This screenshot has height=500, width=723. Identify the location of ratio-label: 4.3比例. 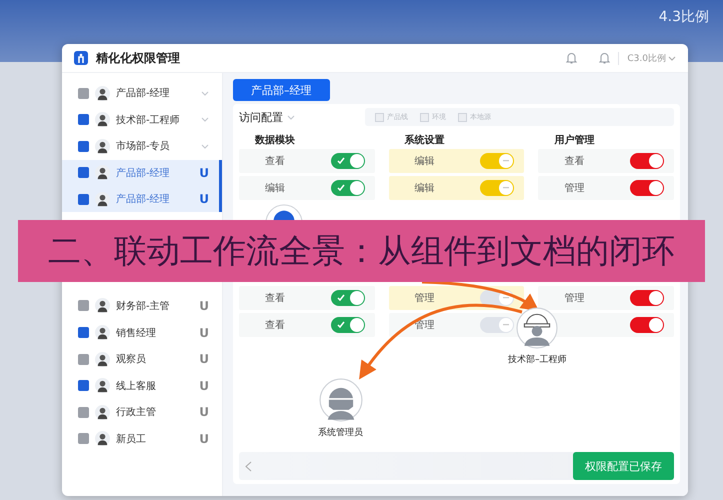
(683, 17).